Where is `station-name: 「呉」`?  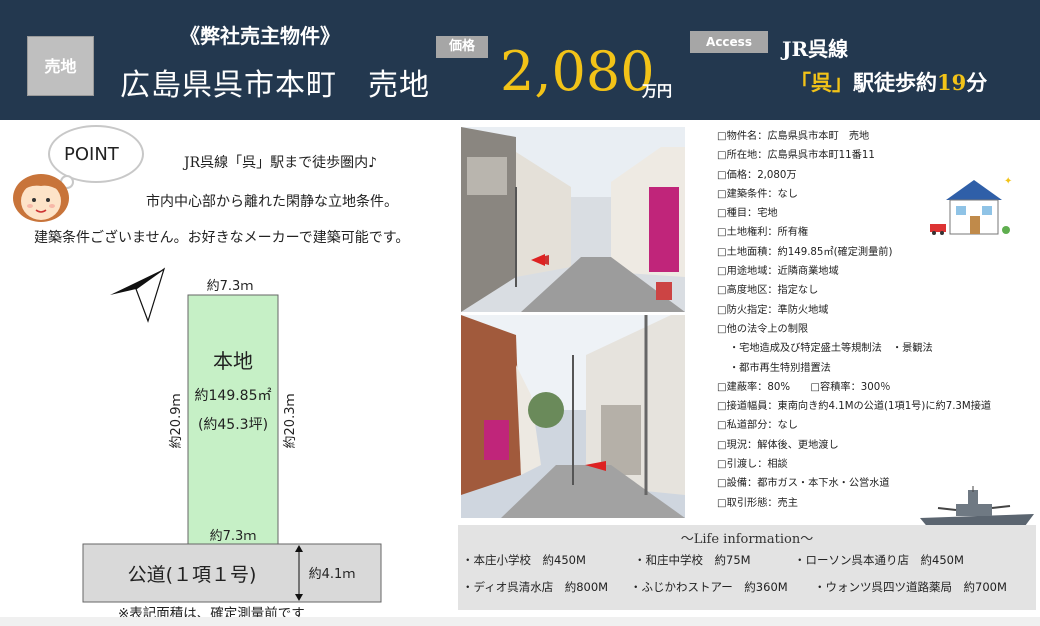
station-name: 「呉」 is located at coordinates (821, 82).